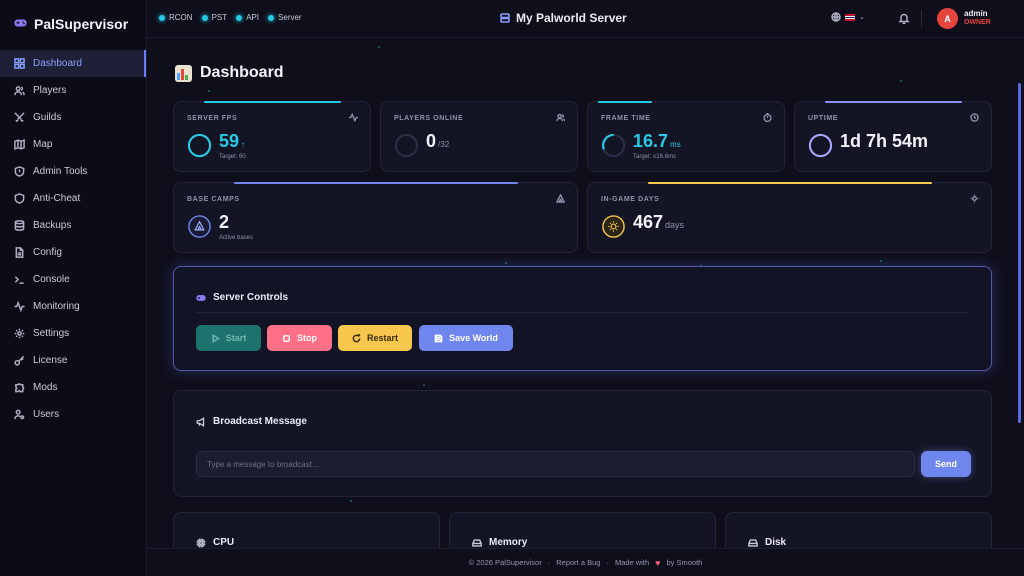 The width and height of the screenshot is (1024, 576). What do you see at coordinates (253, 17) in the screenshot?
I see `status-label: API` at bounding box center [253, 17].